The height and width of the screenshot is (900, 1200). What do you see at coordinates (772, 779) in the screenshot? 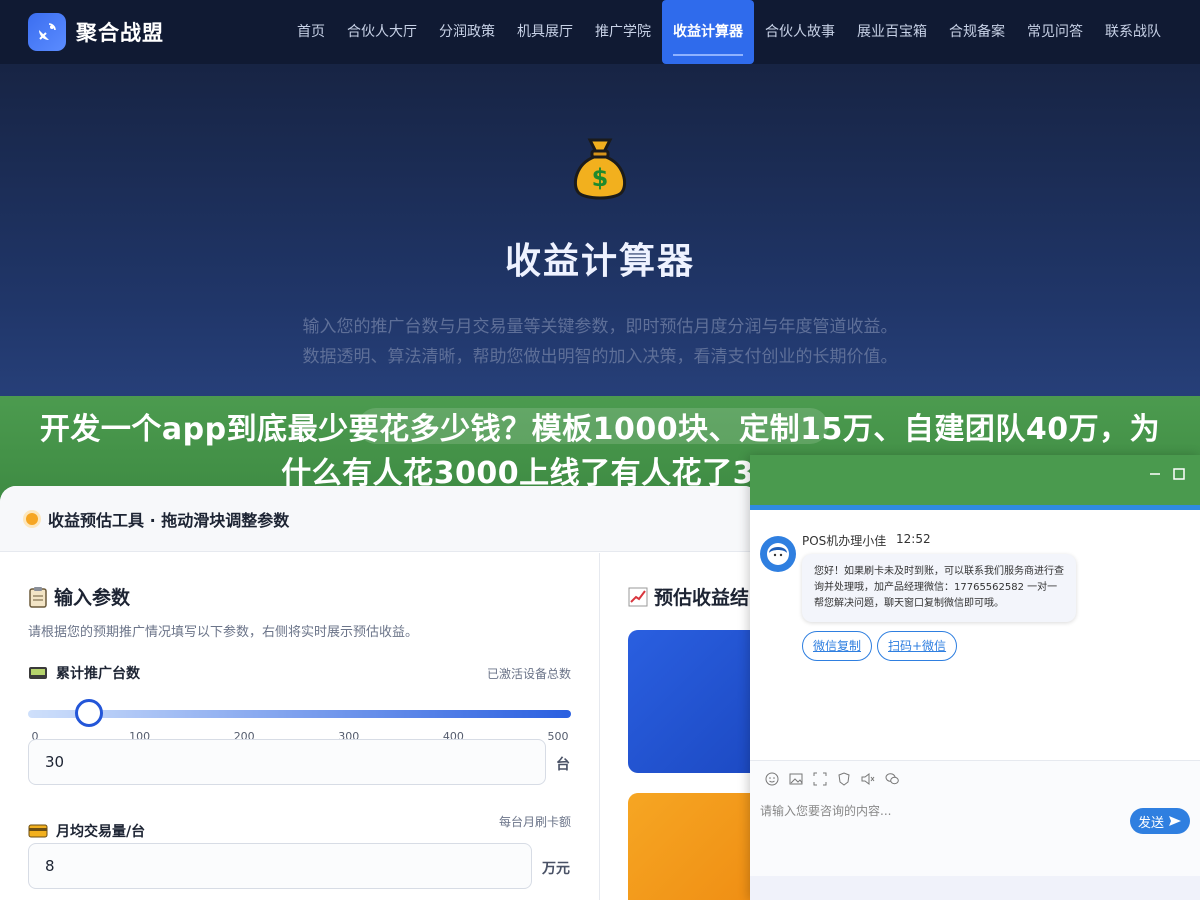
I see `emoji-icon` at bounding box center [772, 779].